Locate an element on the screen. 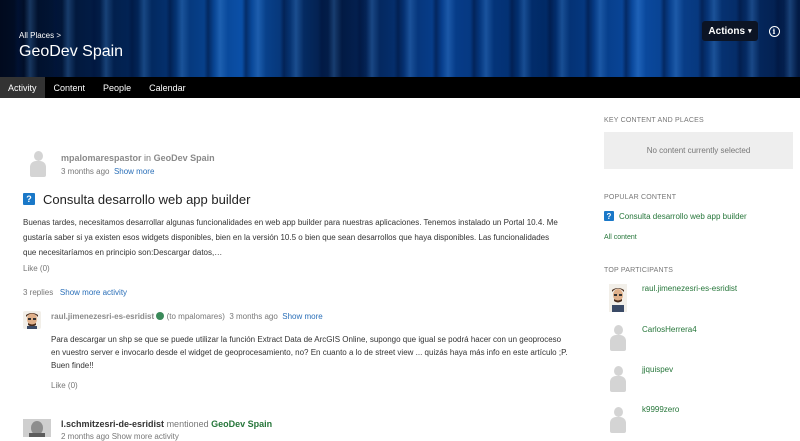 The image size is (800, 441). tab-activity: Activity is located at coordinates (22, 87).